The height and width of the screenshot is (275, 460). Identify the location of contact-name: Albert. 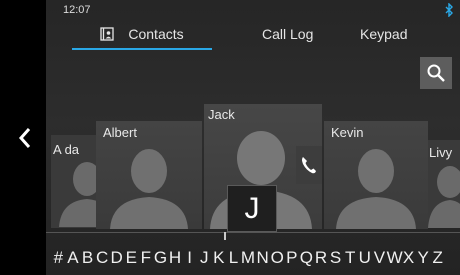
(120, 132).